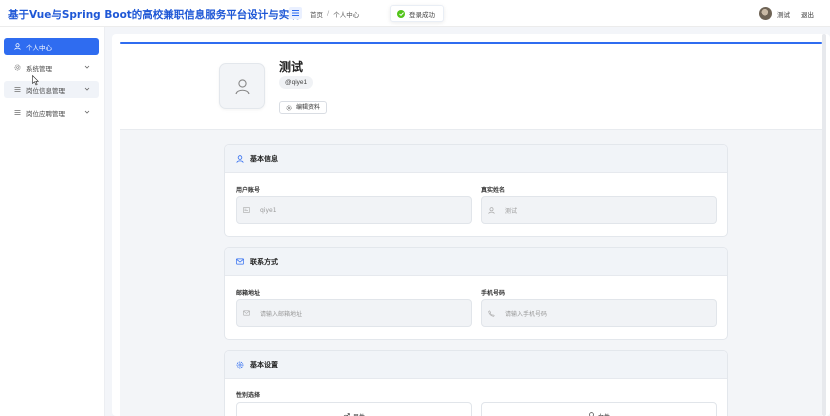  I want to click on realname-value: 测试, so click(511, 211).